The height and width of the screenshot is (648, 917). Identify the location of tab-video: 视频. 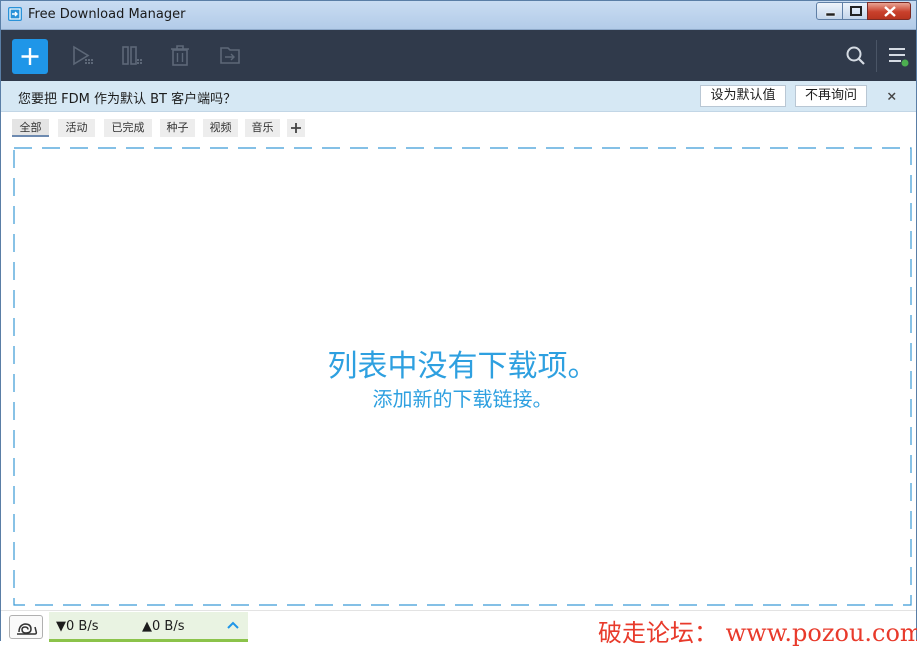
(220, 128).